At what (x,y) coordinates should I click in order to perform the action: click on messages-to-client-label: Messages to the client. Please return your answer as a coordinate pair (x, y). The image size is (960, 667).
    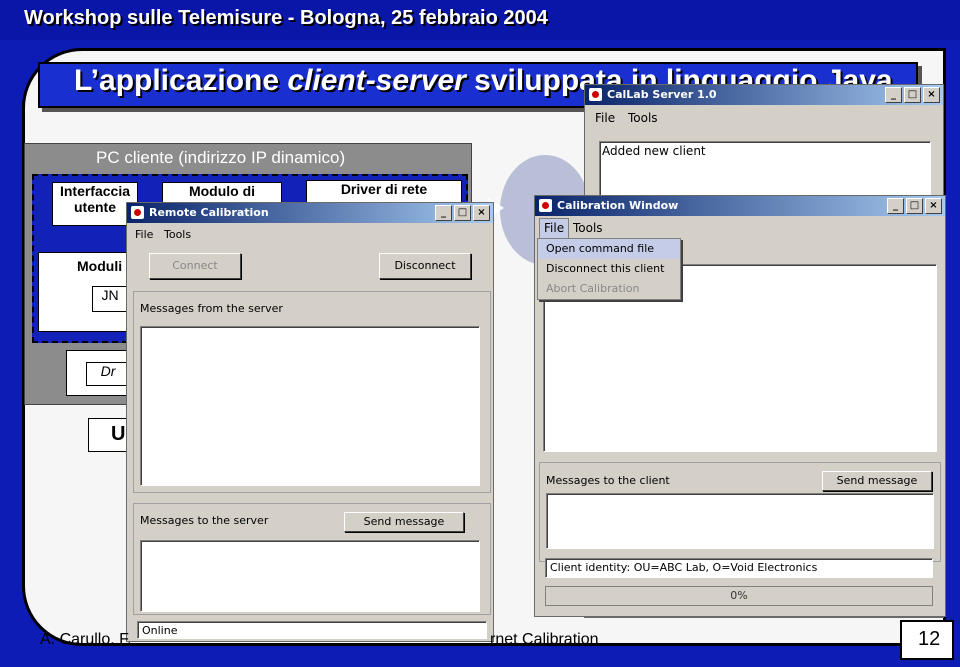
    Looking at the image, I should click on (608, 480).